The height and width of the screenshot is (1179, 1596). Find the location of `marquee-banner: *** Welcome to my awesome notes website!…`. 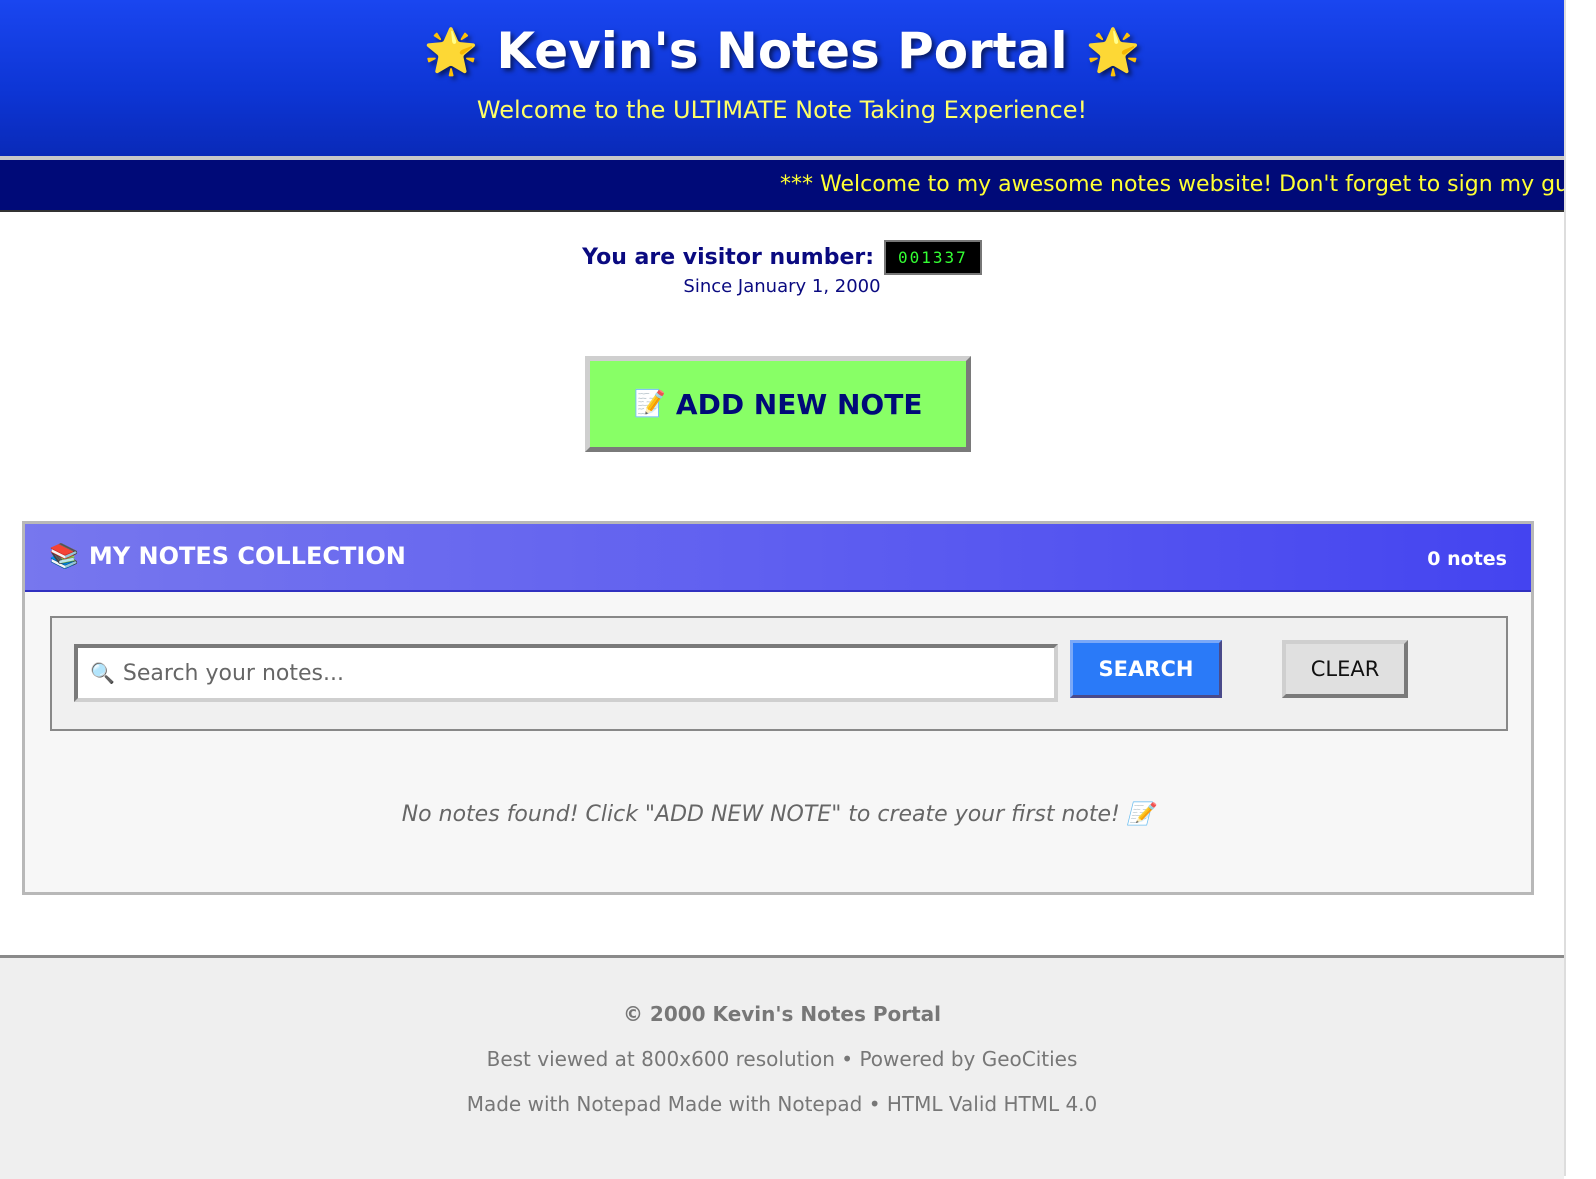

marquee-banner: *** Welcome to my awesome notes website!… is located at coordinates (782, 186).